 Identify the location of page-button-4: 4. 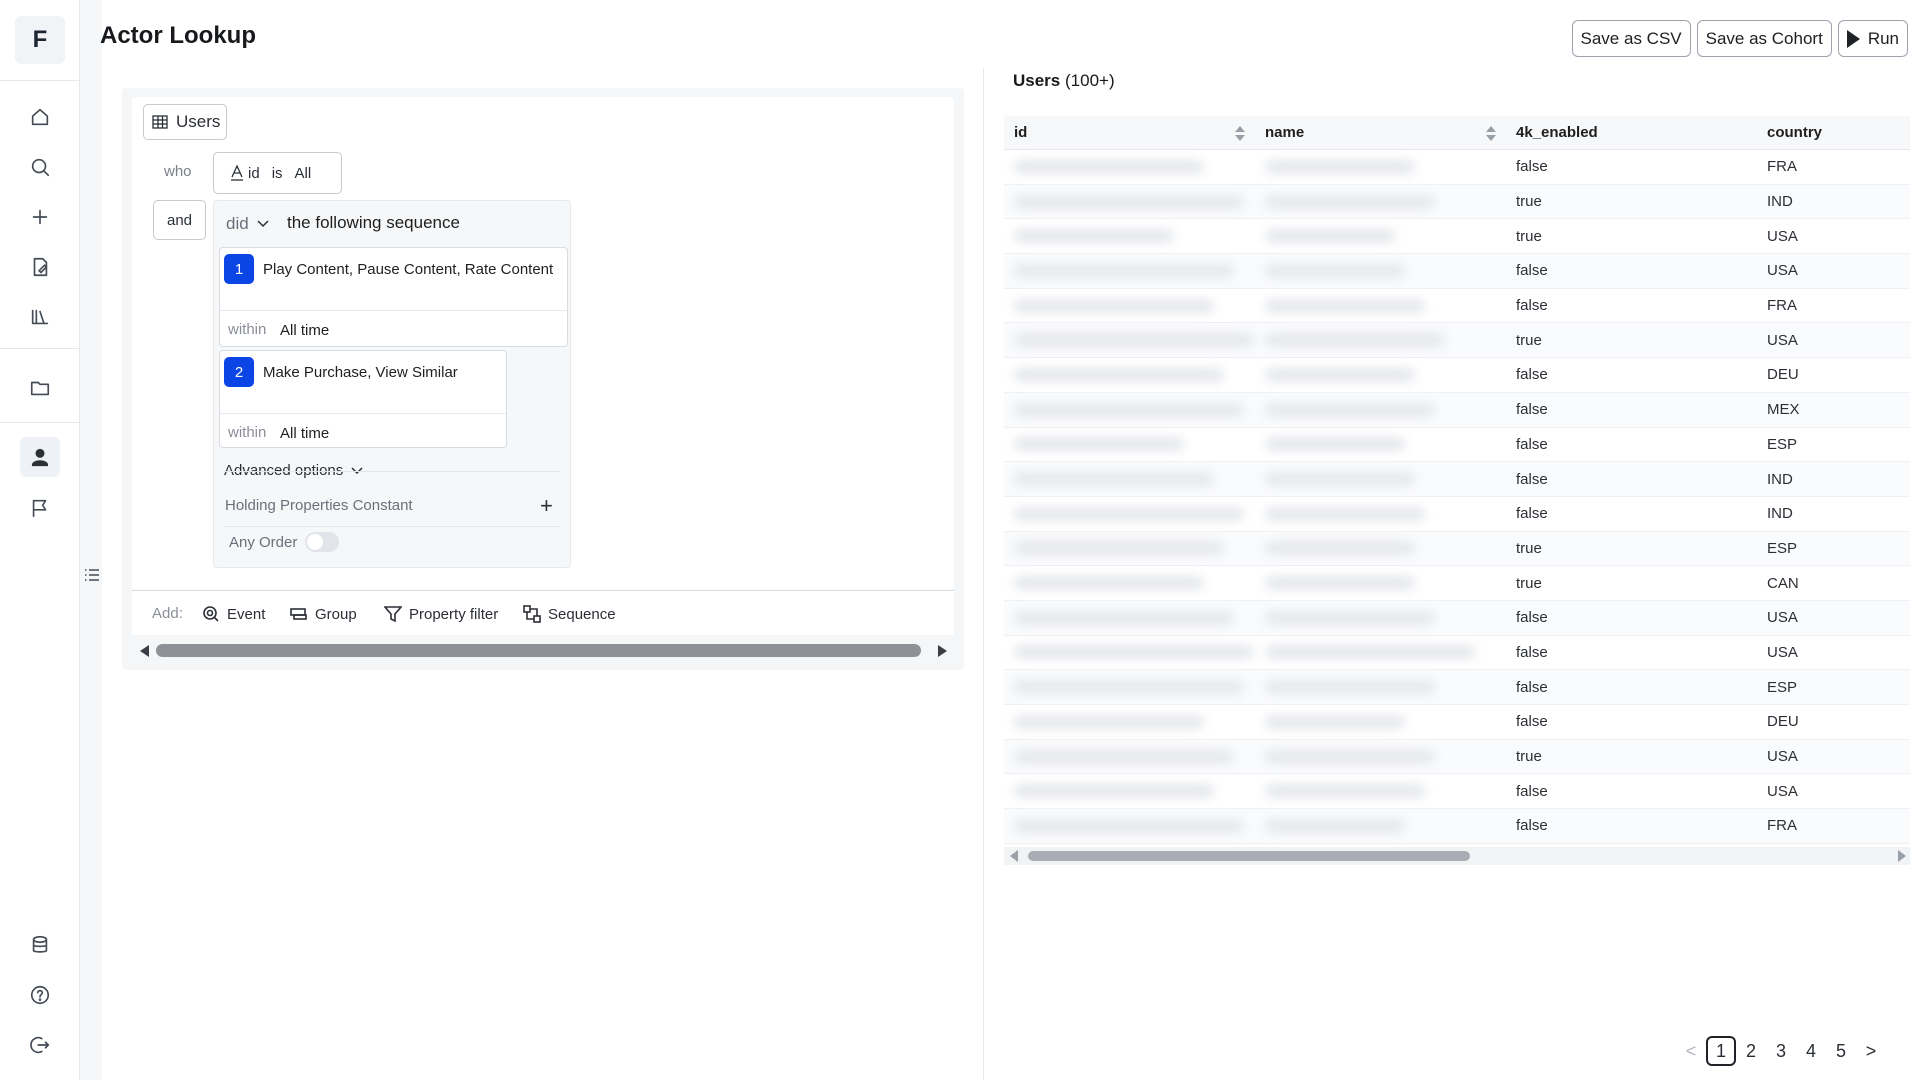
(1811, 1051).